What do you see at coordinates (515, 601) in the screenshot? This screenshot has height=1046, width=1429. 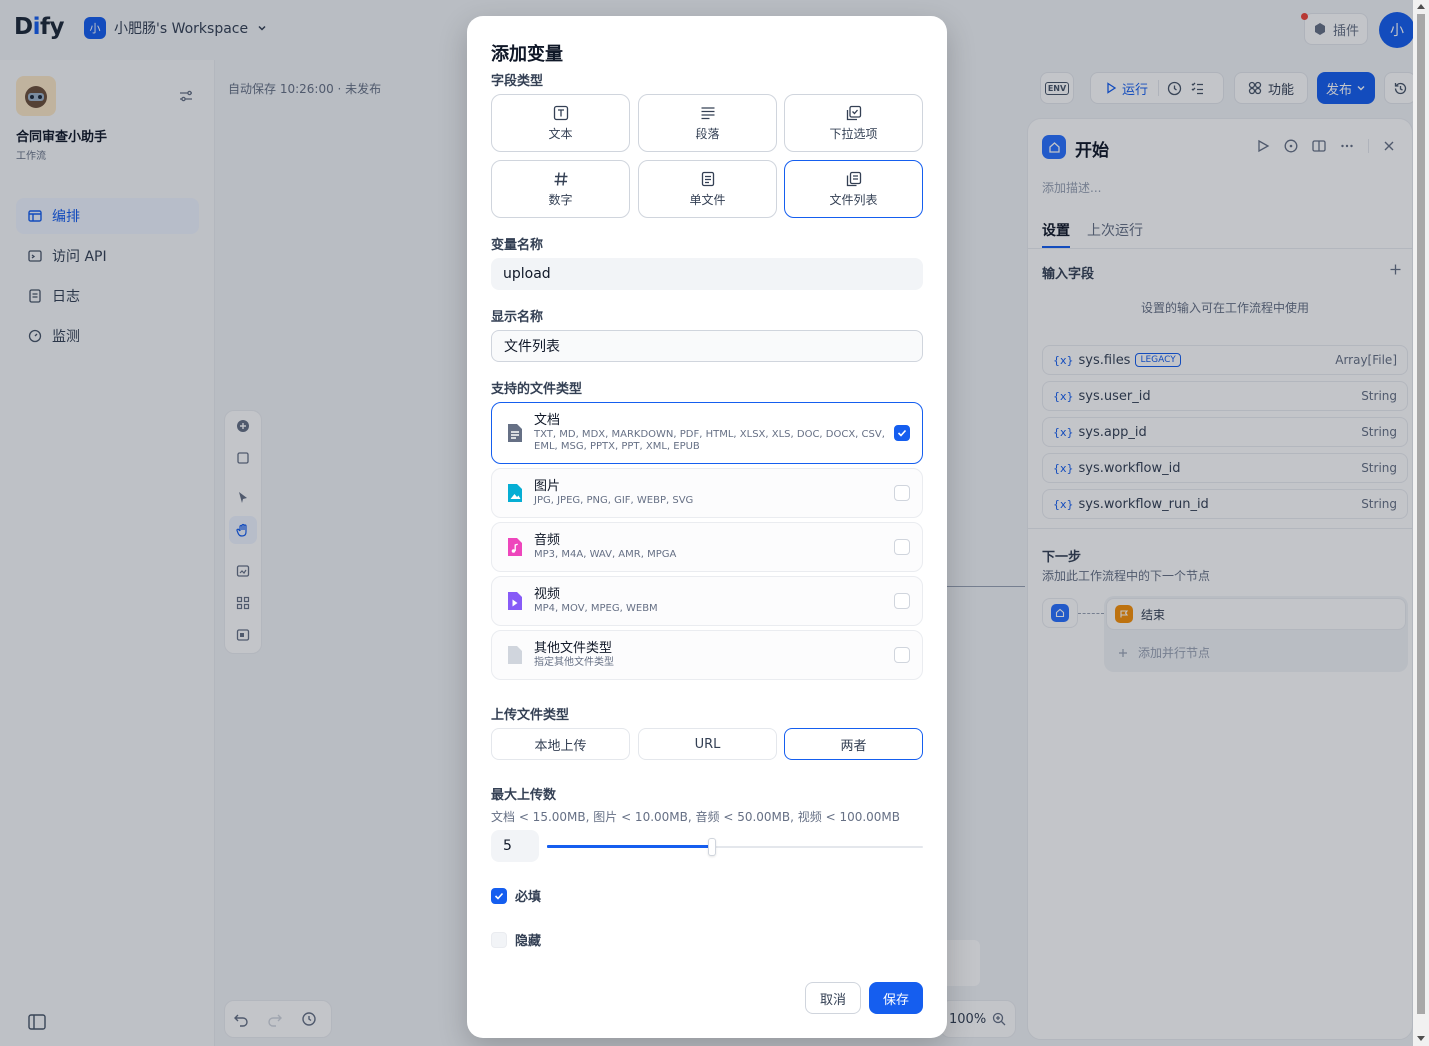 I see `video-icon` at bounding box center [515, 601].